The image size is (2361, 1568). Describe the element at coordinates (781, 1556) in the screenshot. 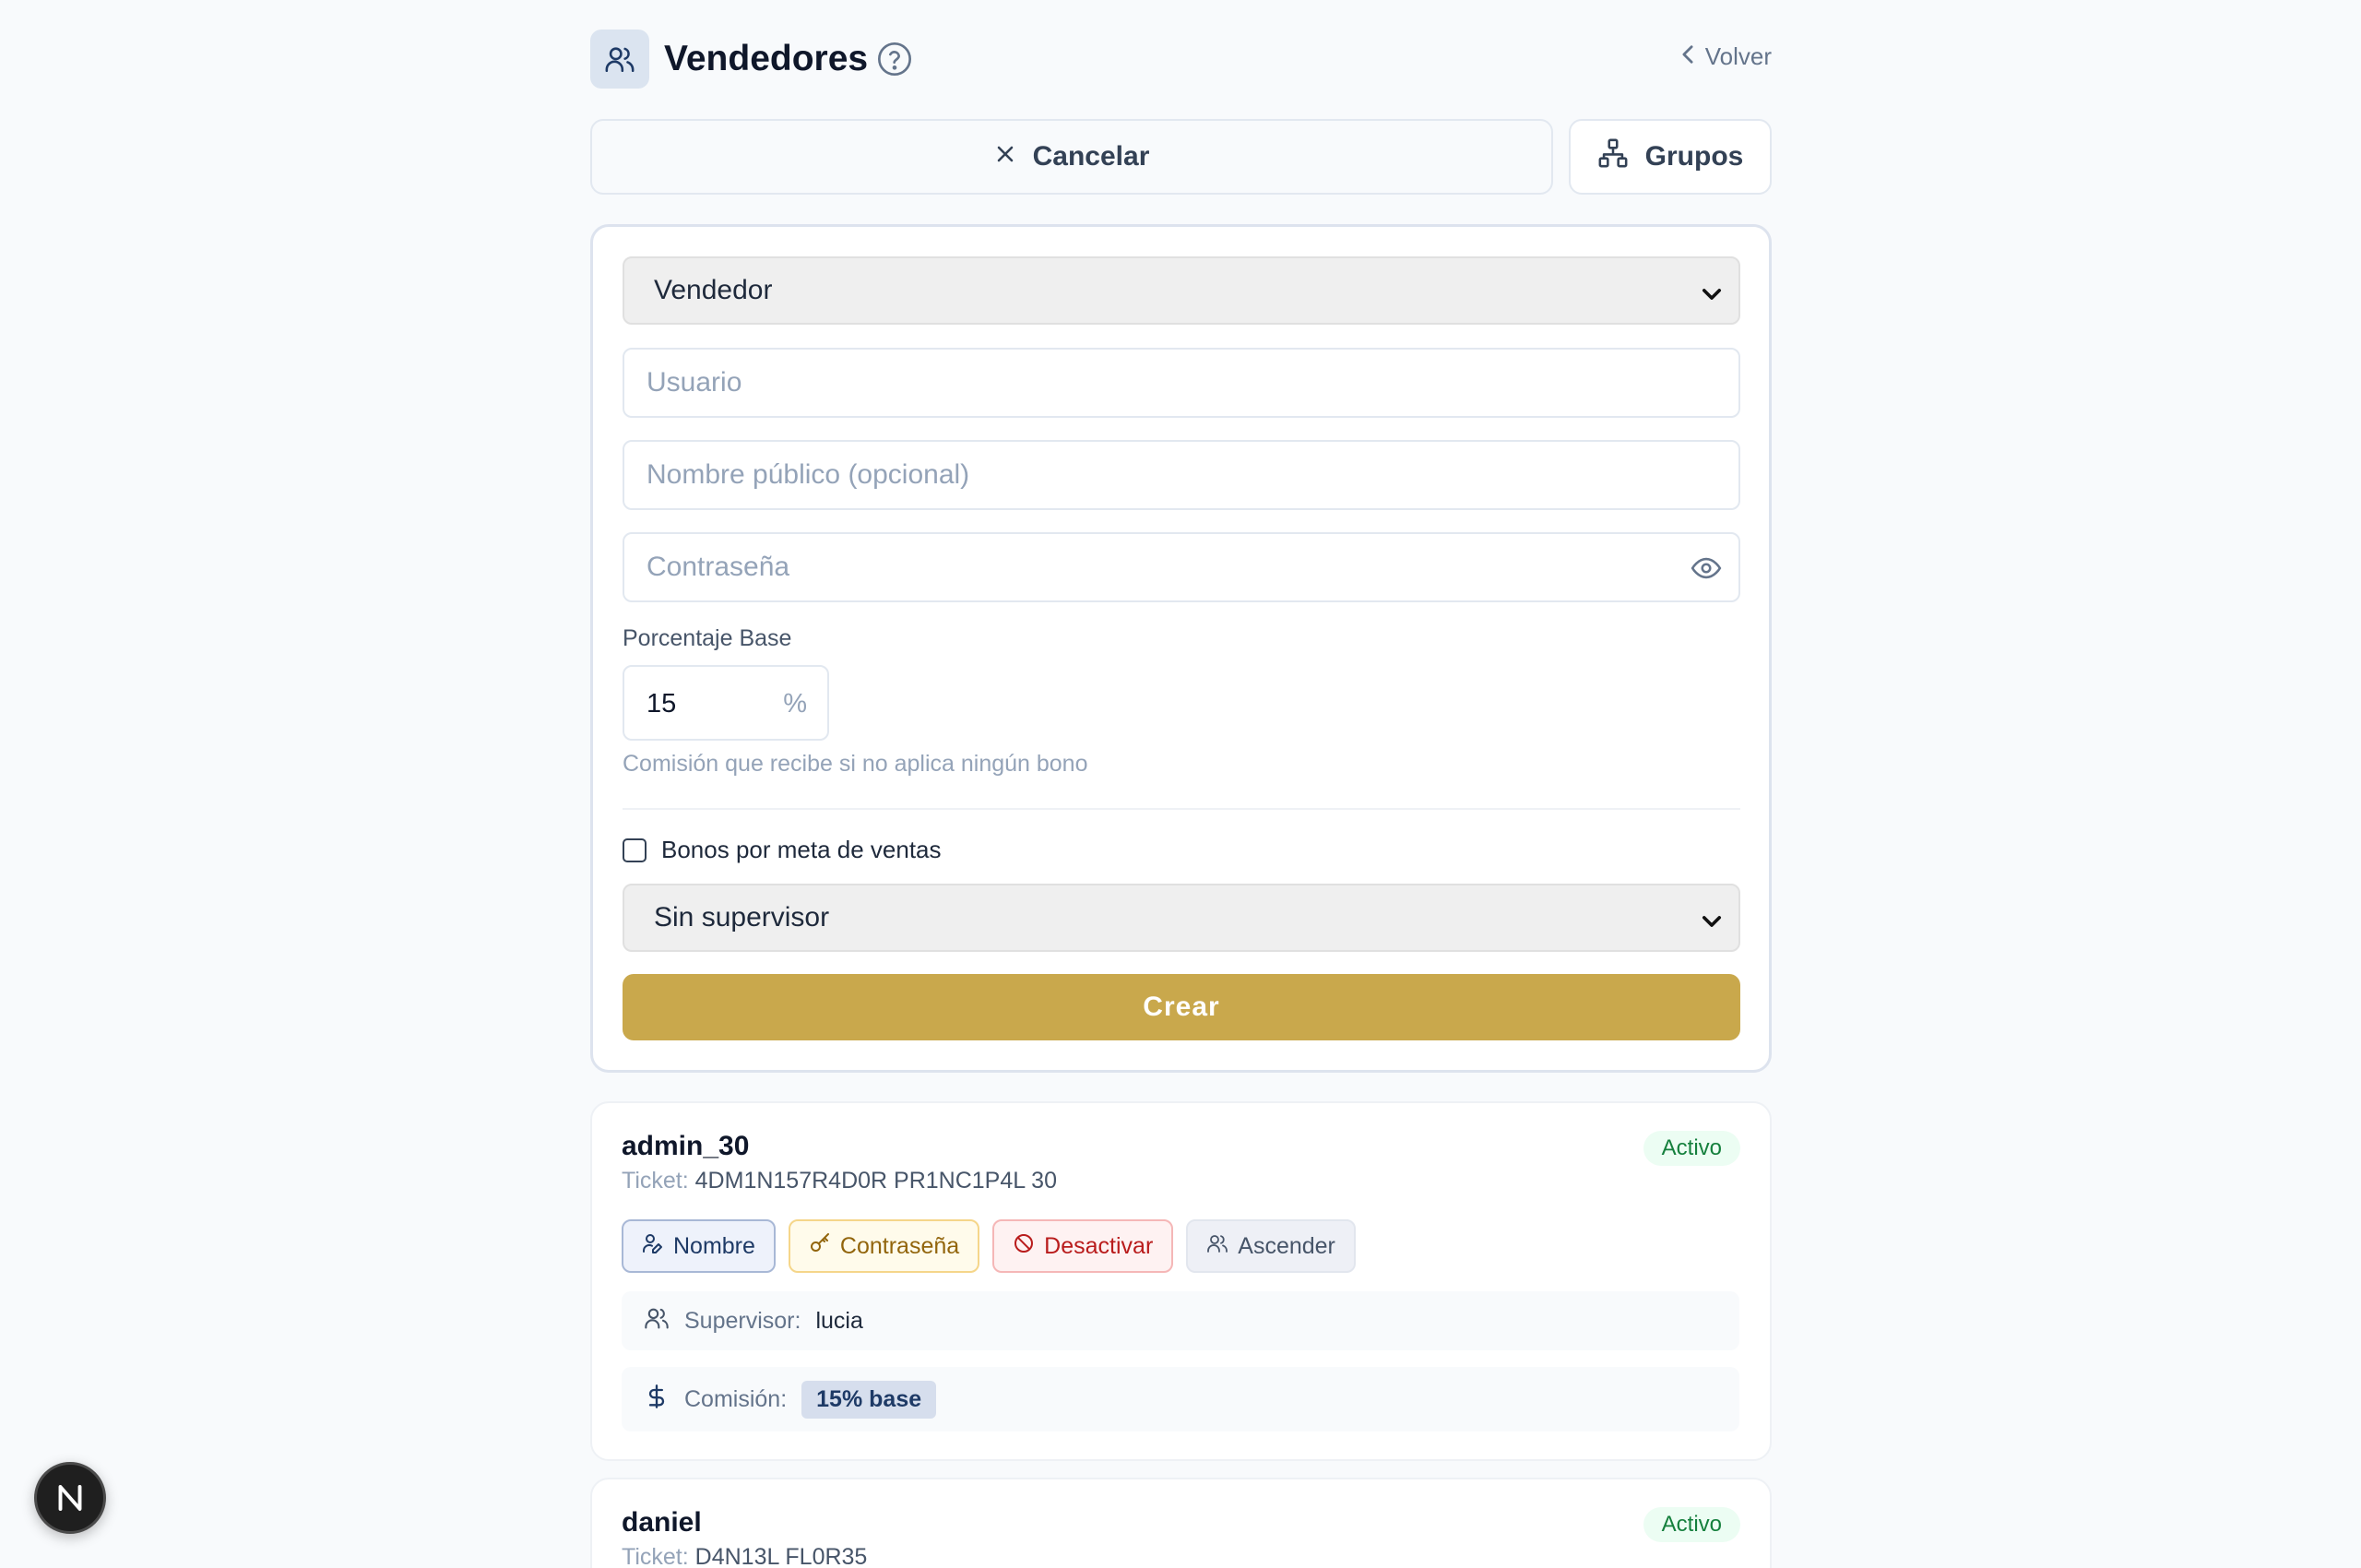

I see `ticket-code: D4N13L FL0R35` at that location.